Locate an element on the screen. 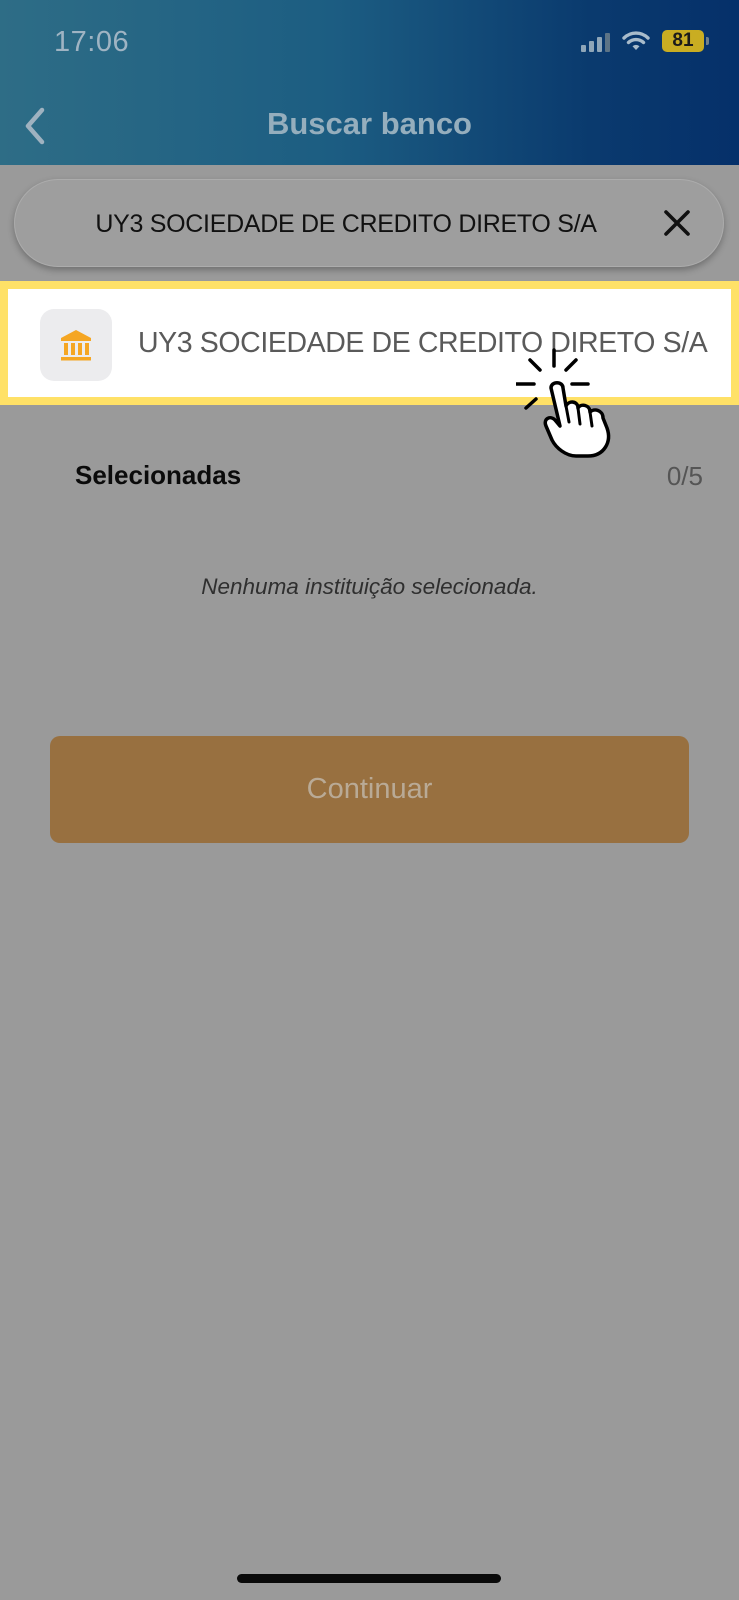 Image resolution: width=739 pixels, height=1600 pixels. status-icons: 81 is located at coordinates (645, 41).